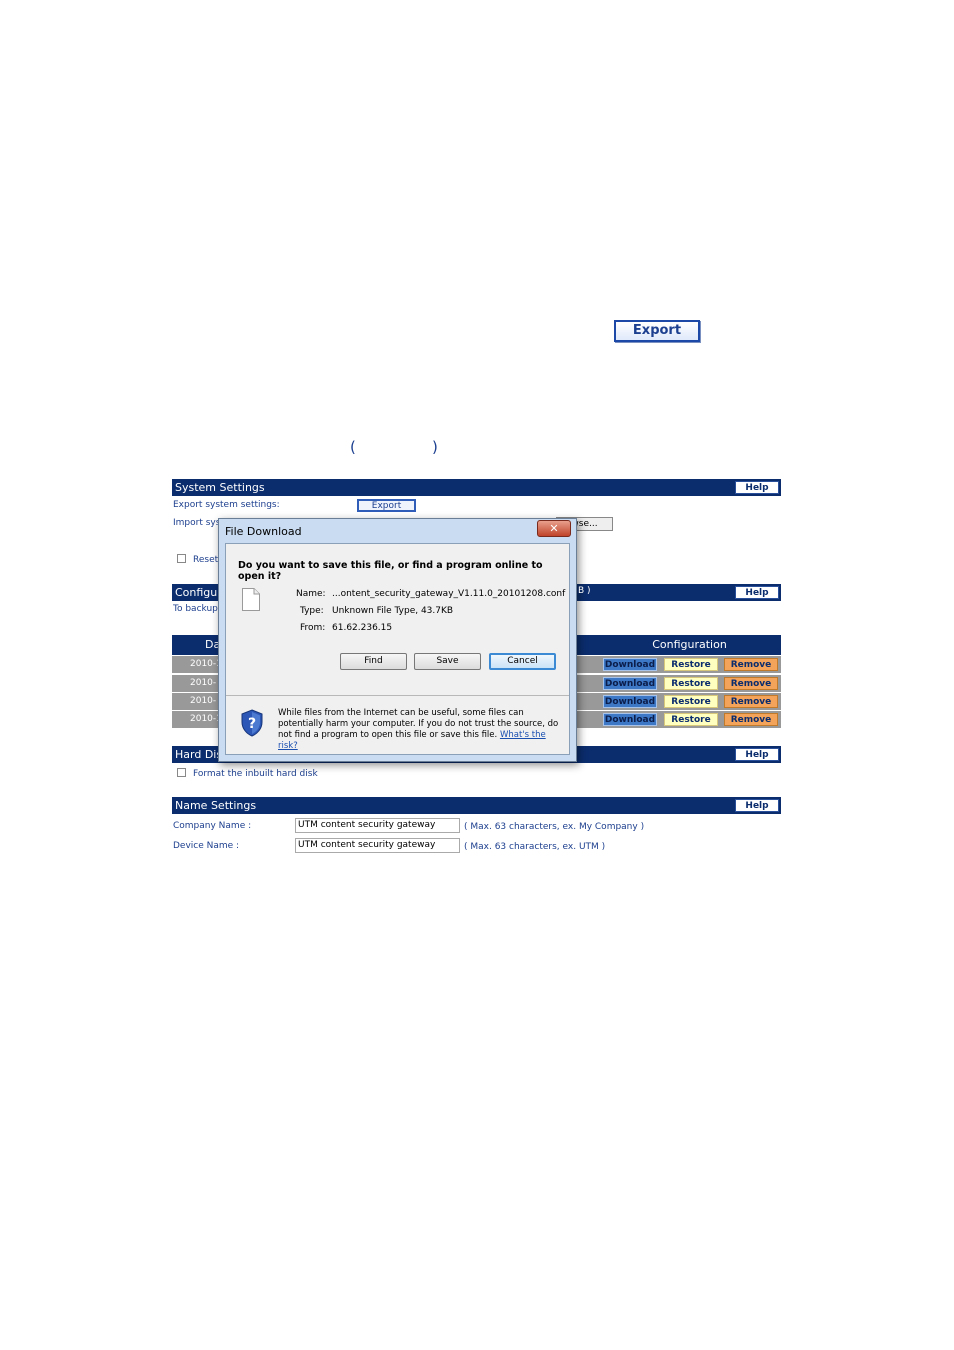 Image resolution: width=954 pixels, height=1350 pixels. What do you see at coordinates (447, 661) in the screenshot?
I see `save-button: Save` at bounding box center [447, 661].